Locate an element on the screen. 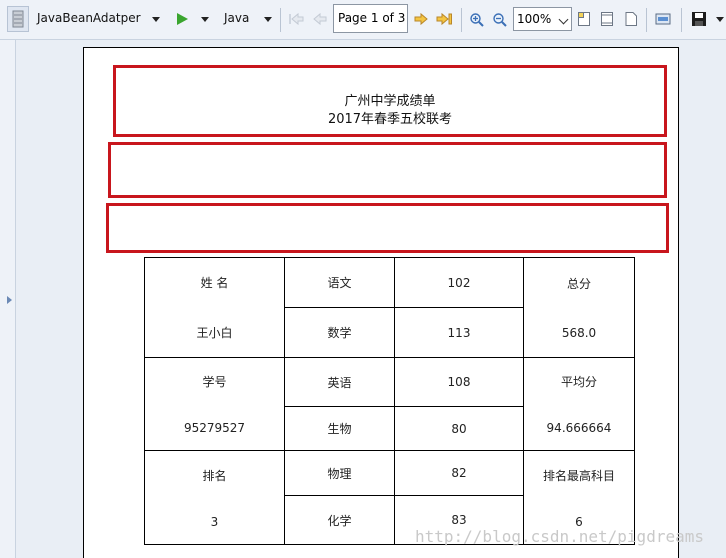 Image resolution: width=726 pixels, height=558 pixels. first-page-icon is located at coordinates (296, 19).